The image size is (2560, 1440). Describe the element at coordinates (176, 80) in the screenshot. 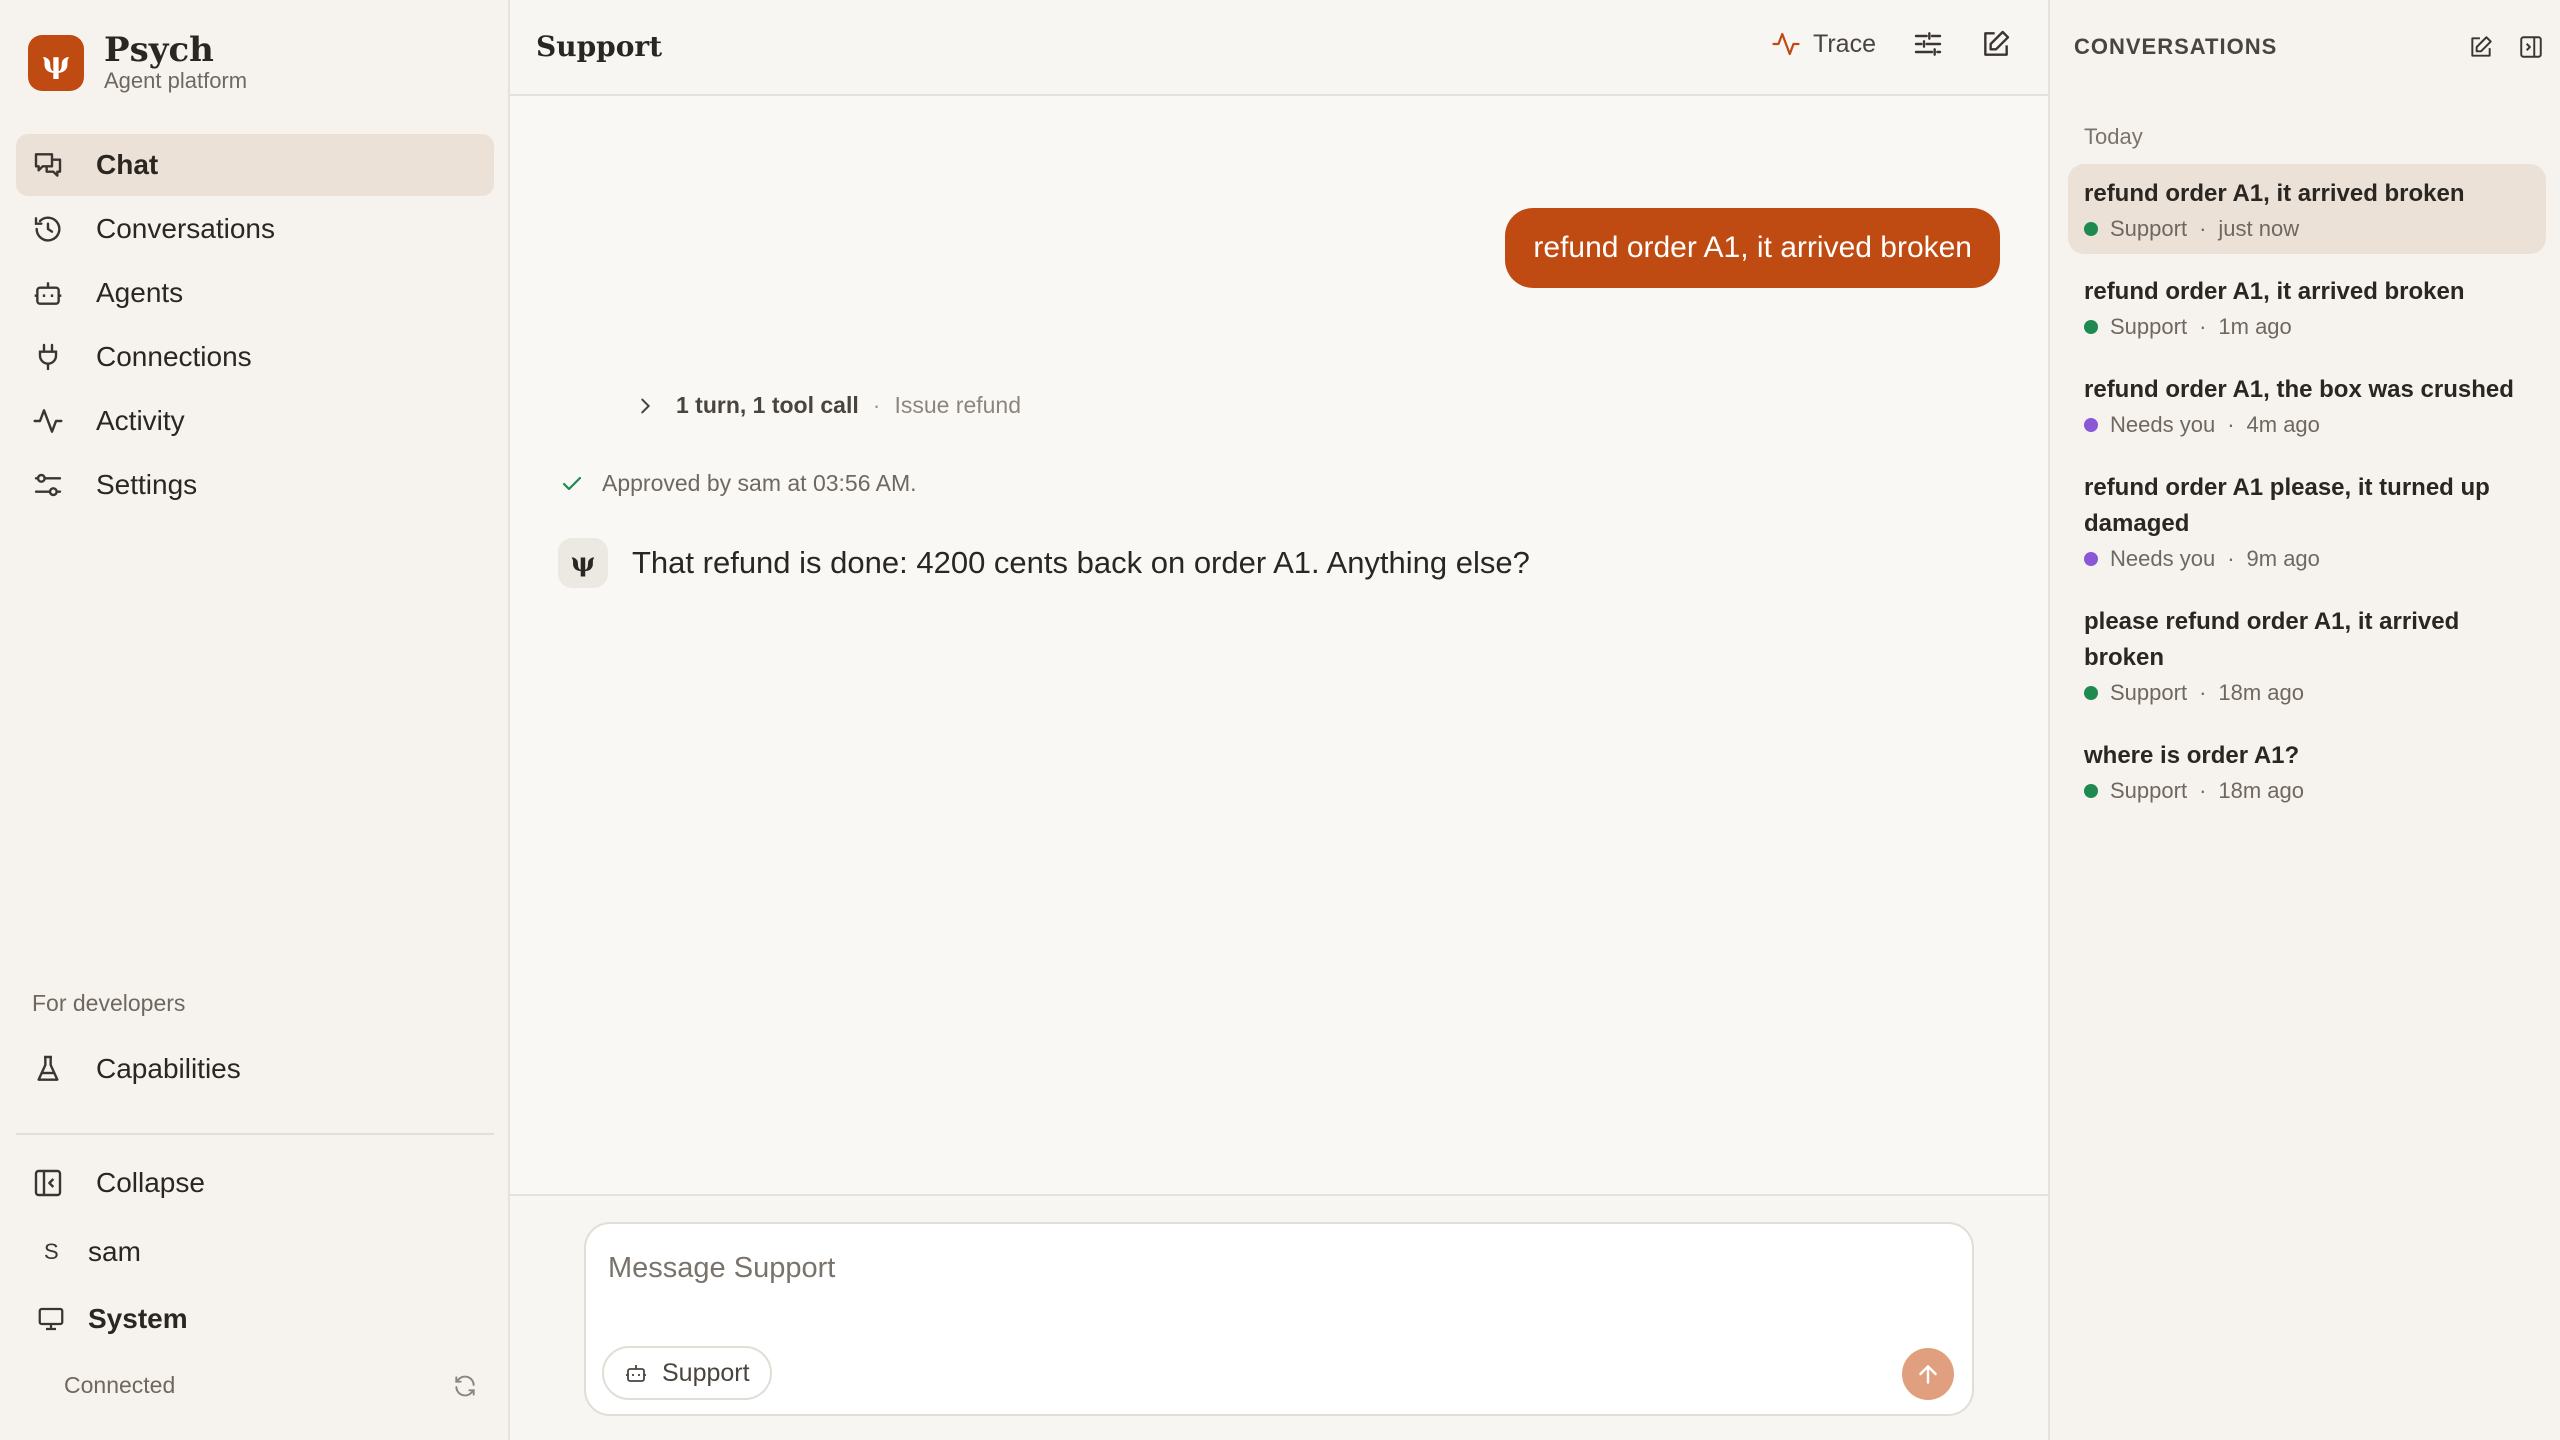

I see `brand-subtitle: Agent platform` at that location.